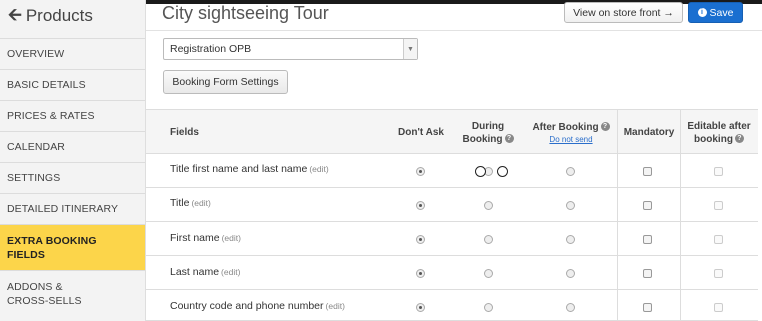 The height and width of the screenshot is (321, 762). What do you see at coordinates (72, 177) in the screenshot?
I see `sidebar-item-settings: SETTINGS` at bounding box center [72, 177].